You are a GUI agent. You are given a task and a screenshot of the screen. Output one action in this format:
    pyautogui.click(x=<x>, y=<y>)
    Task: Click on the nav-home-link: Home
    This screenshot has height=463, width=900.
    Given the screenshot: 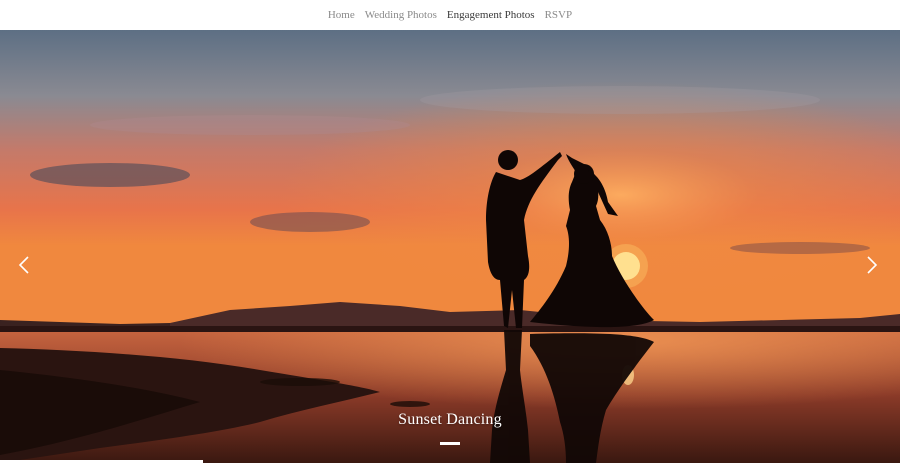 What is the action you would take?
    pyautogui.click(x=341, y=15)
    